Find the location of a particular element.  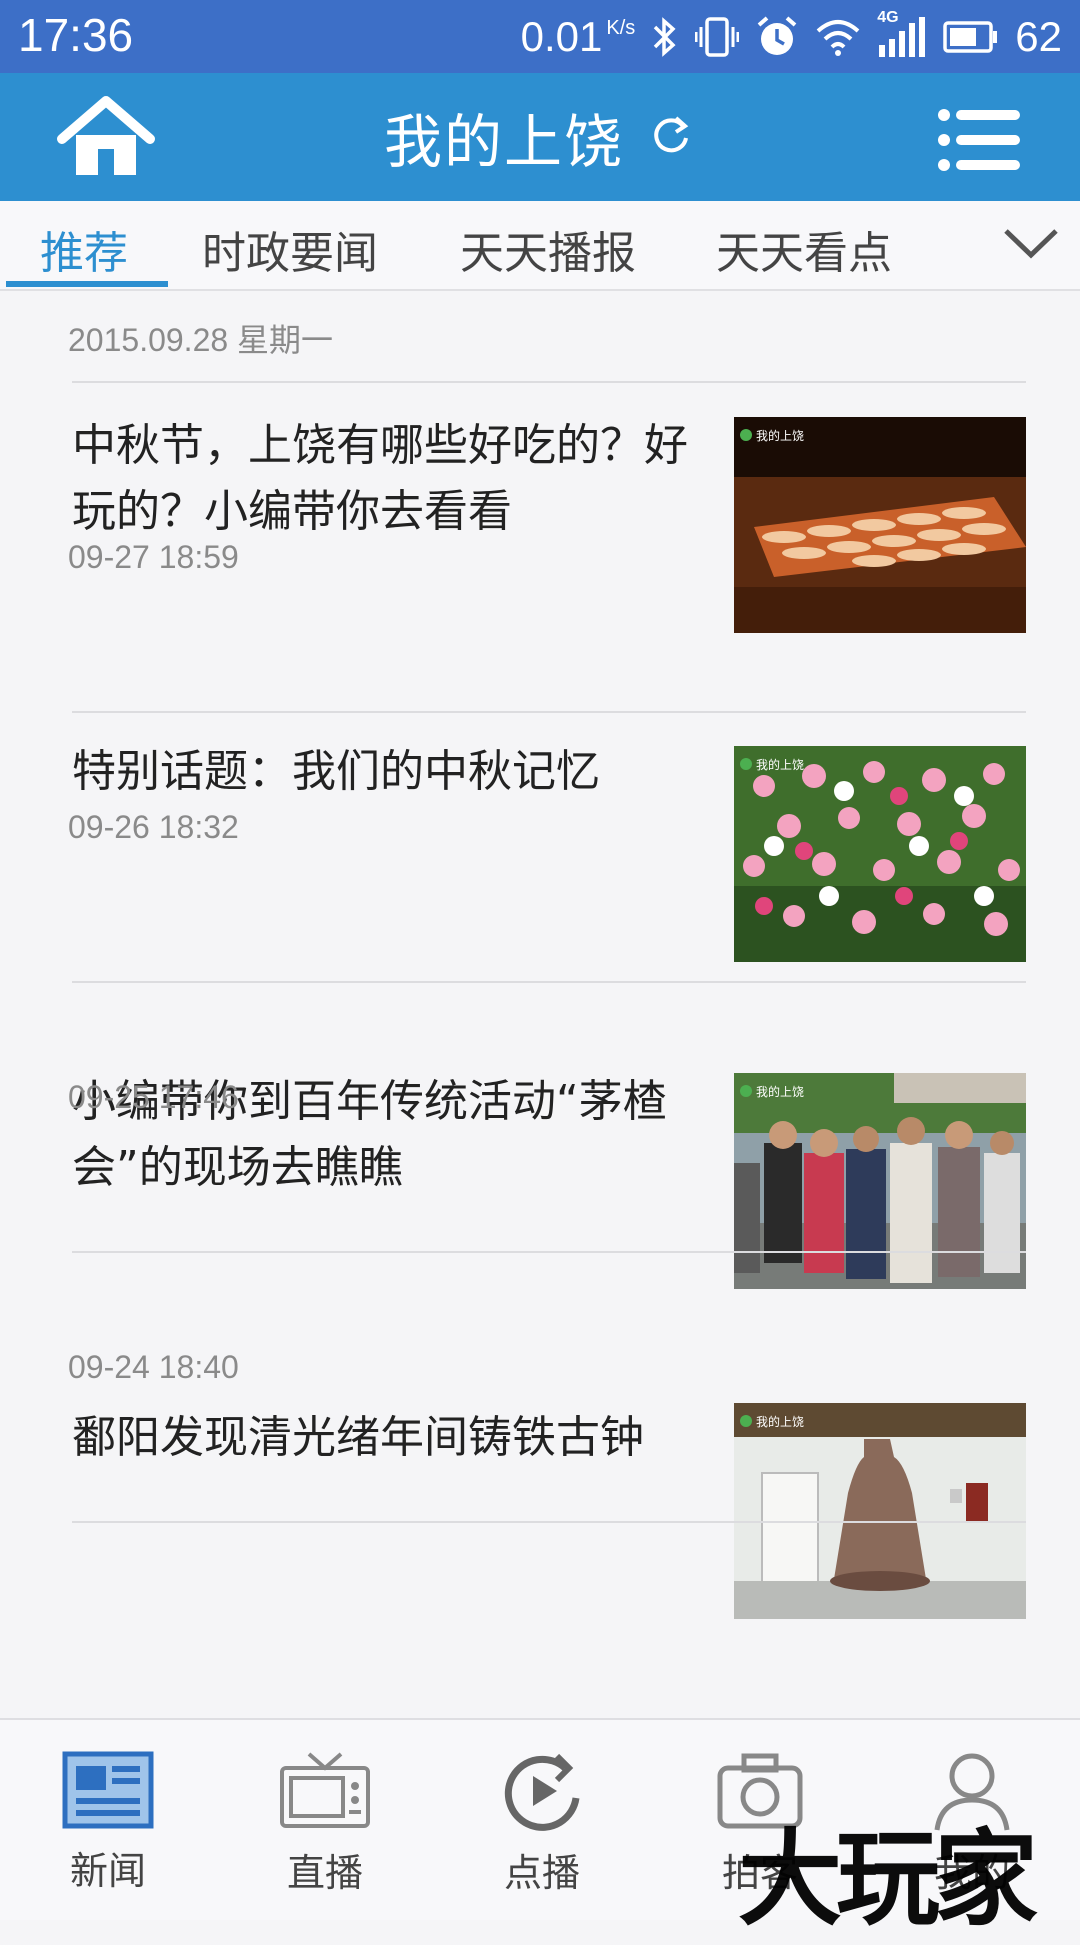

status-time: 17:36 is located at coordinates (76, 35).